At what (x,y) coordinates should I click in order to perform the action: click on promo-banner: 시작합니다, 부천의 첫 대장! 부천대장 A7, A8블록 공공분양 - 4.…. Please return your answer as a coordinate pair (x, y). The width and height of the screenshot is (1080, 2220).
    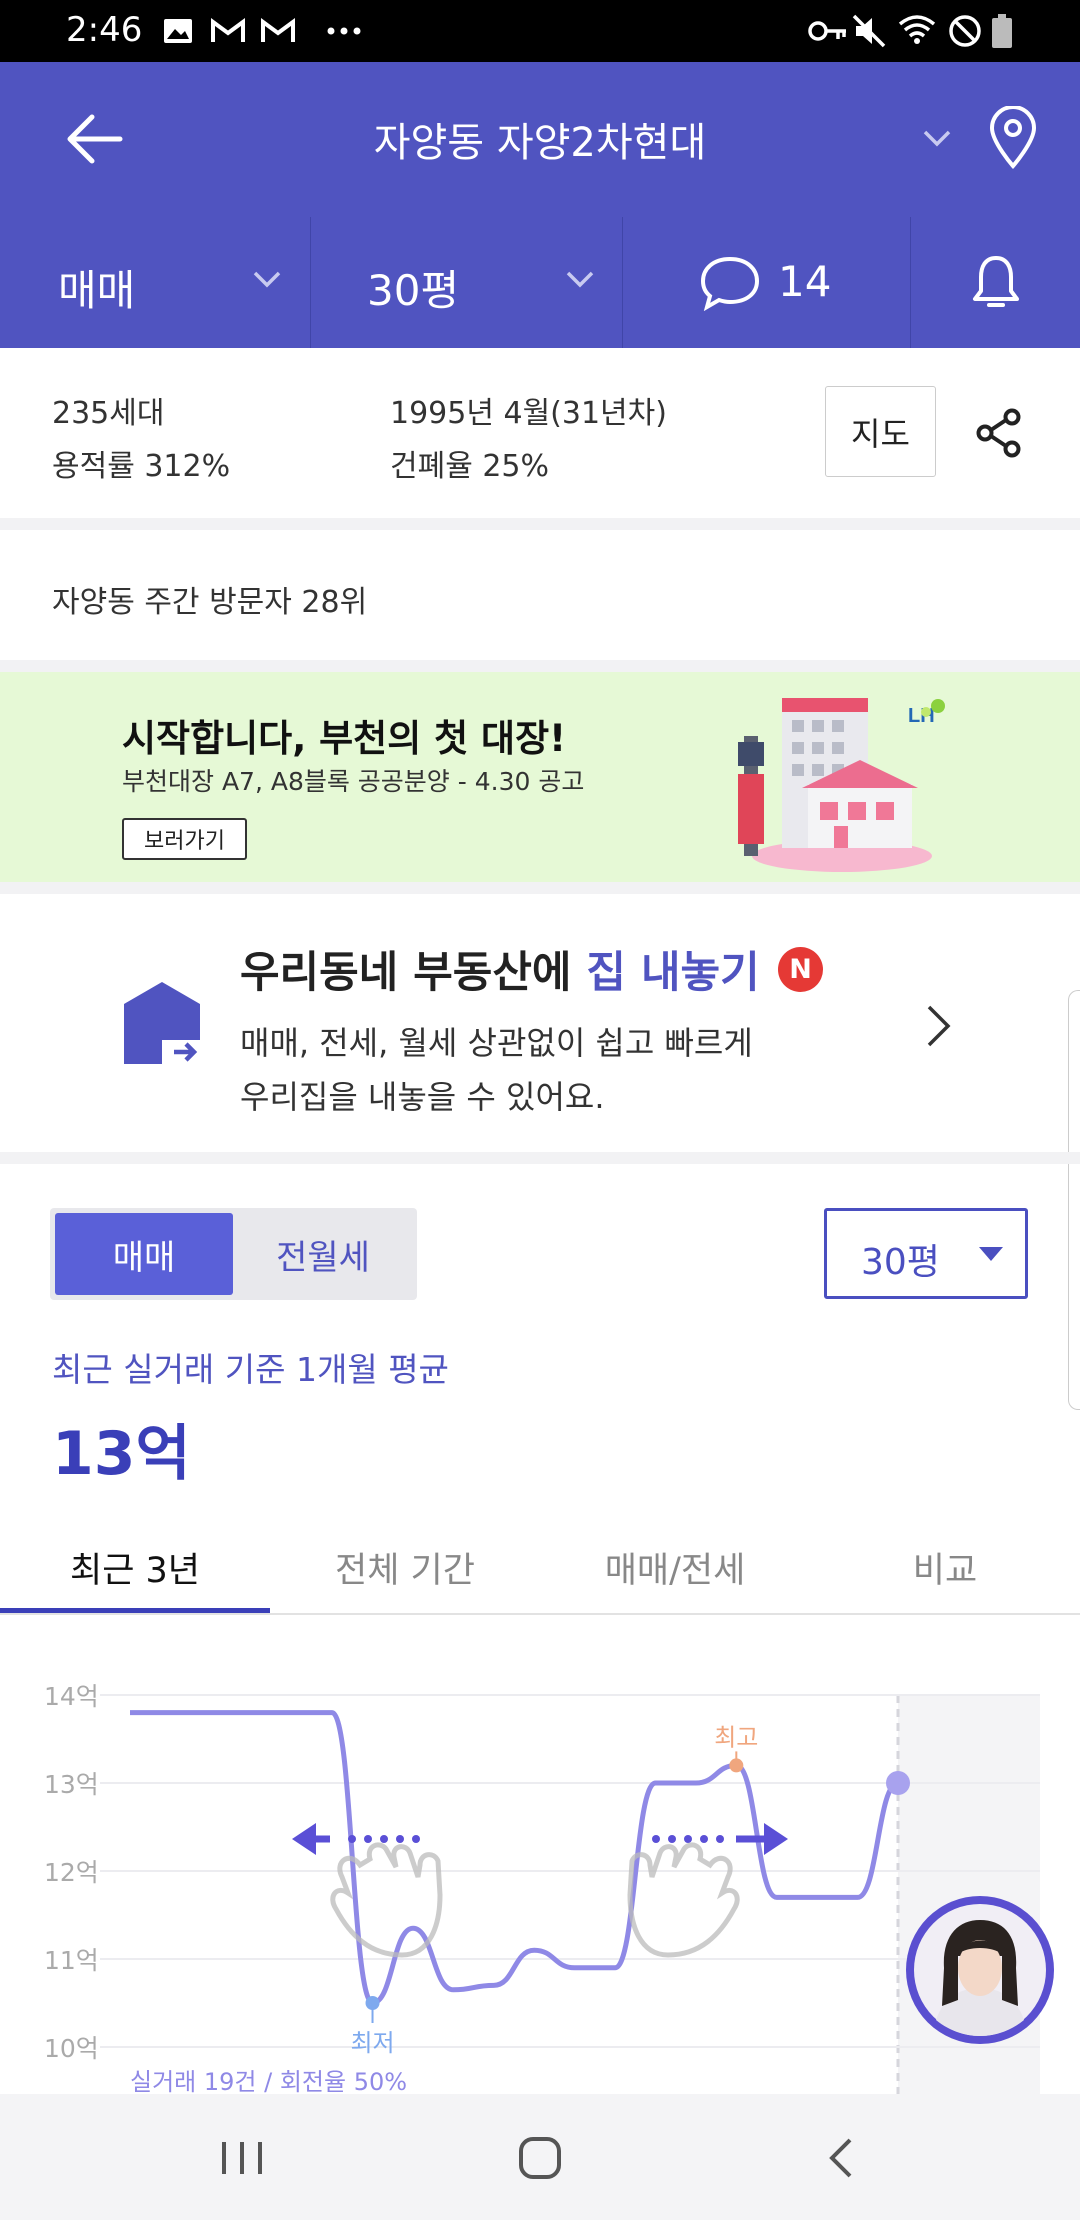
    Looking at the image, I should click on (540, 777).